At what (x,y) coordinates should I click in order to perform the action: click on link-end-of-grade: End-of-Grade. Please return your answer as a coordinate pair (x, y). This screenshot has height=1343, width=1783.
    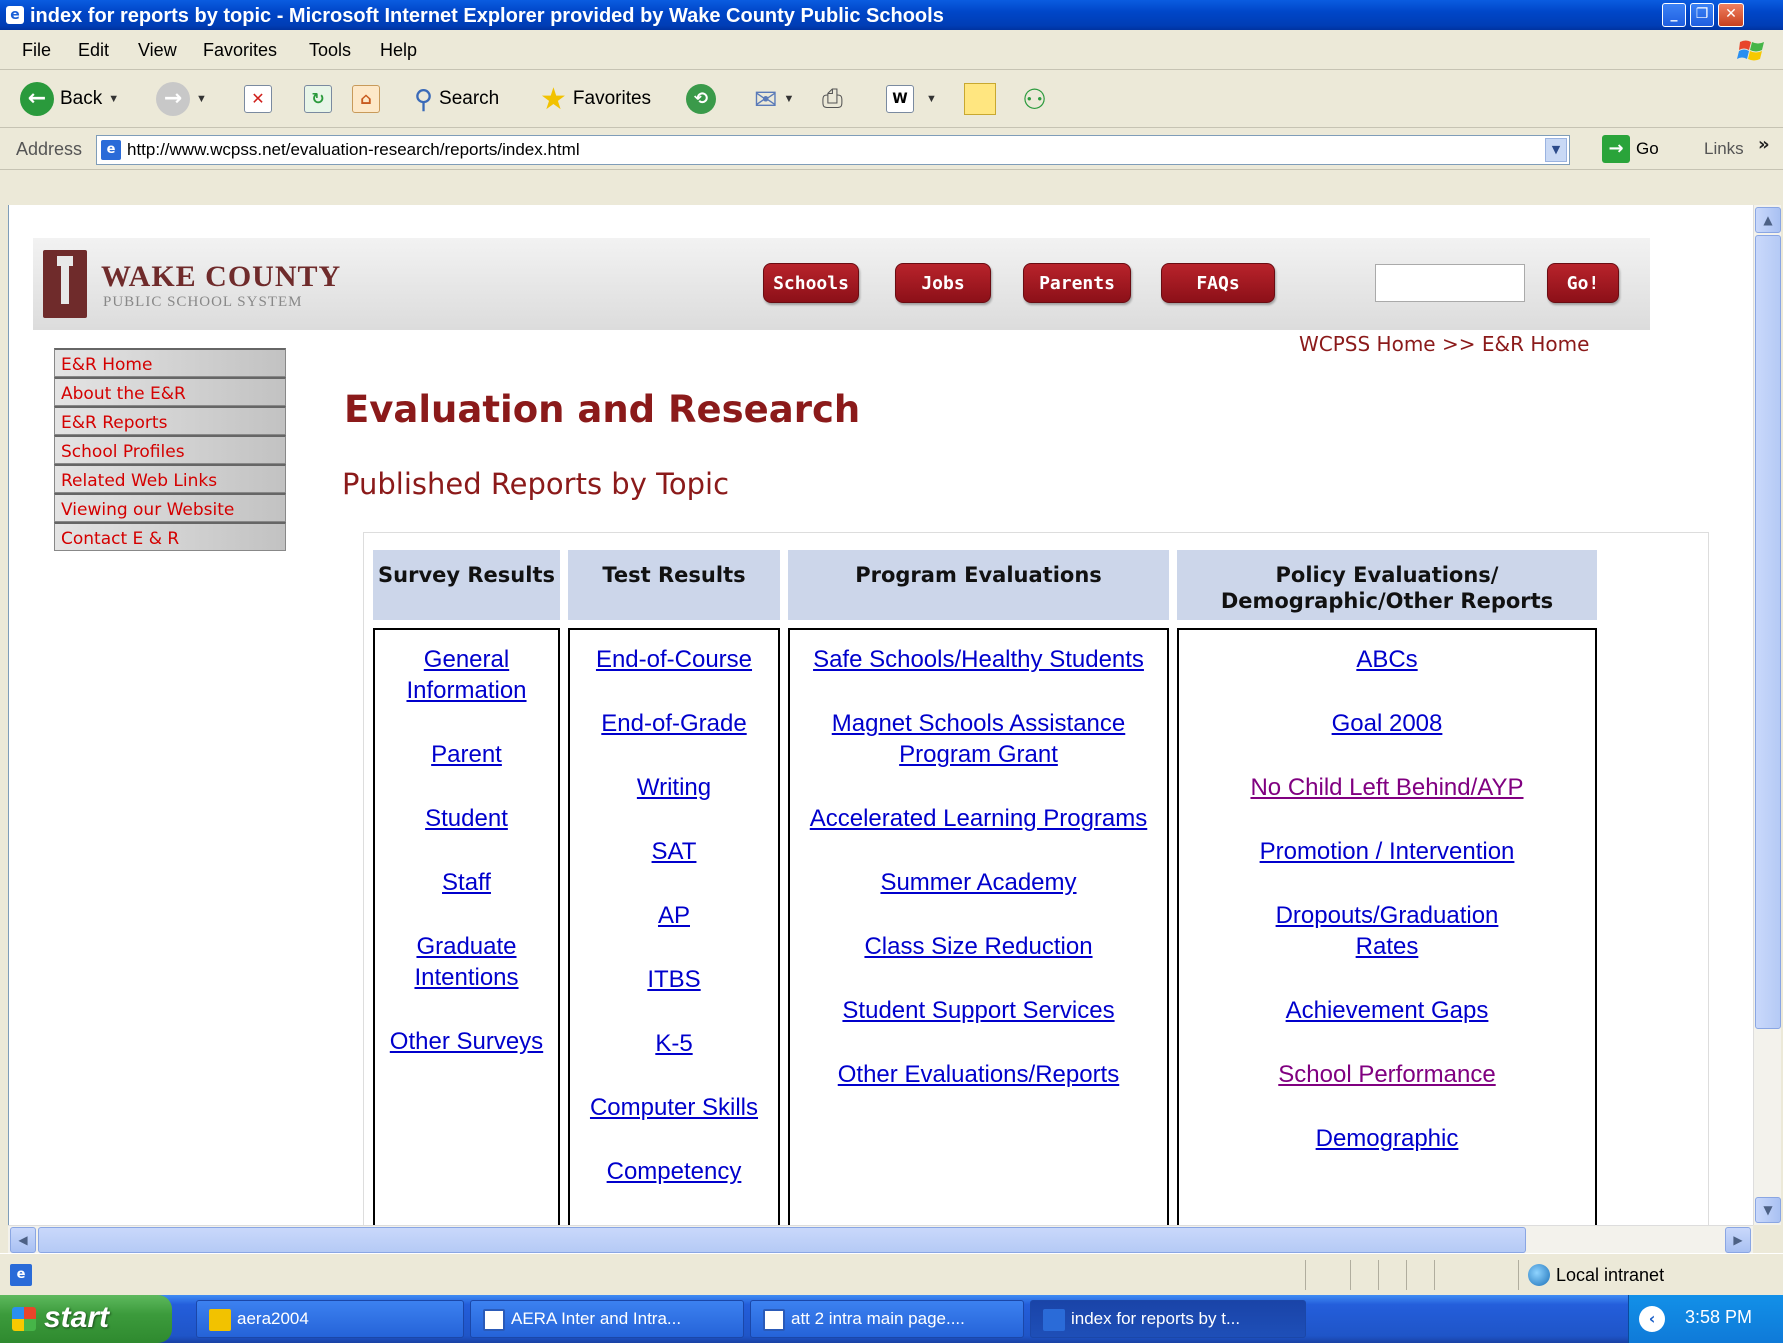
    Looking at the image, I should click on (674, 723).